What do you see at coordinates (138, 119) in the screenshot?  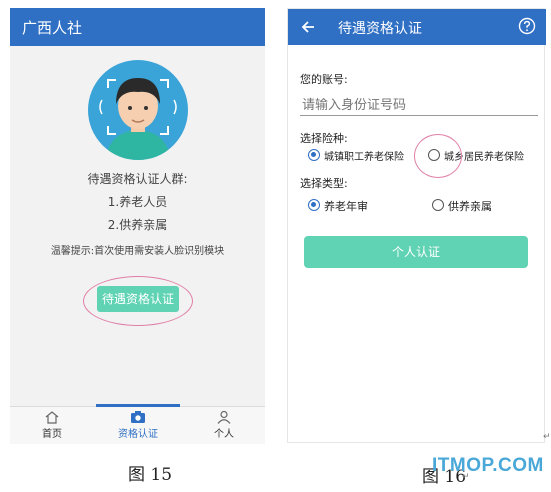 I see `face-scan-icon` at bounding box center [138, 119].